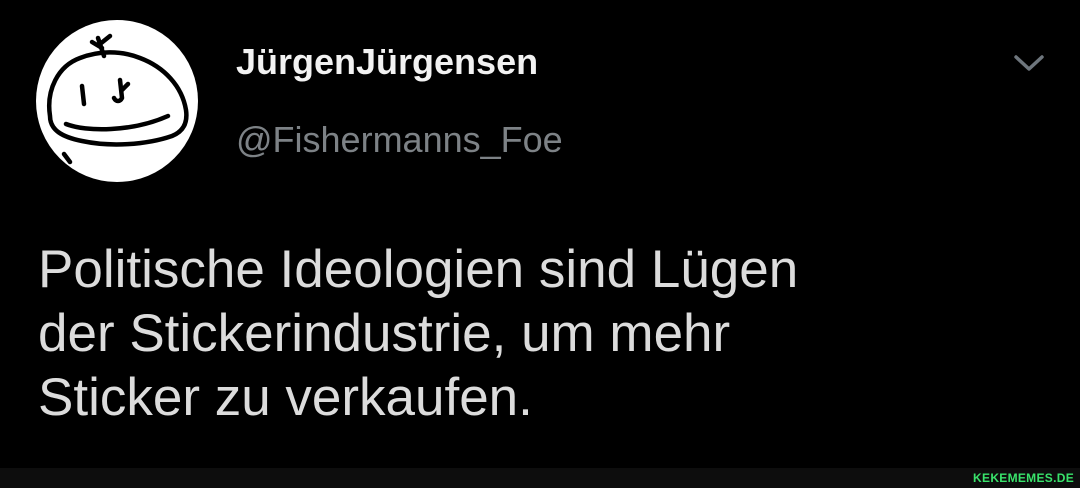 This screenshot has height=488, width=1080. Describe the element at coordinates (285, 397) in the screenshot. I see `tweet-text-line: Sticker zu verkaufen.` at that location.